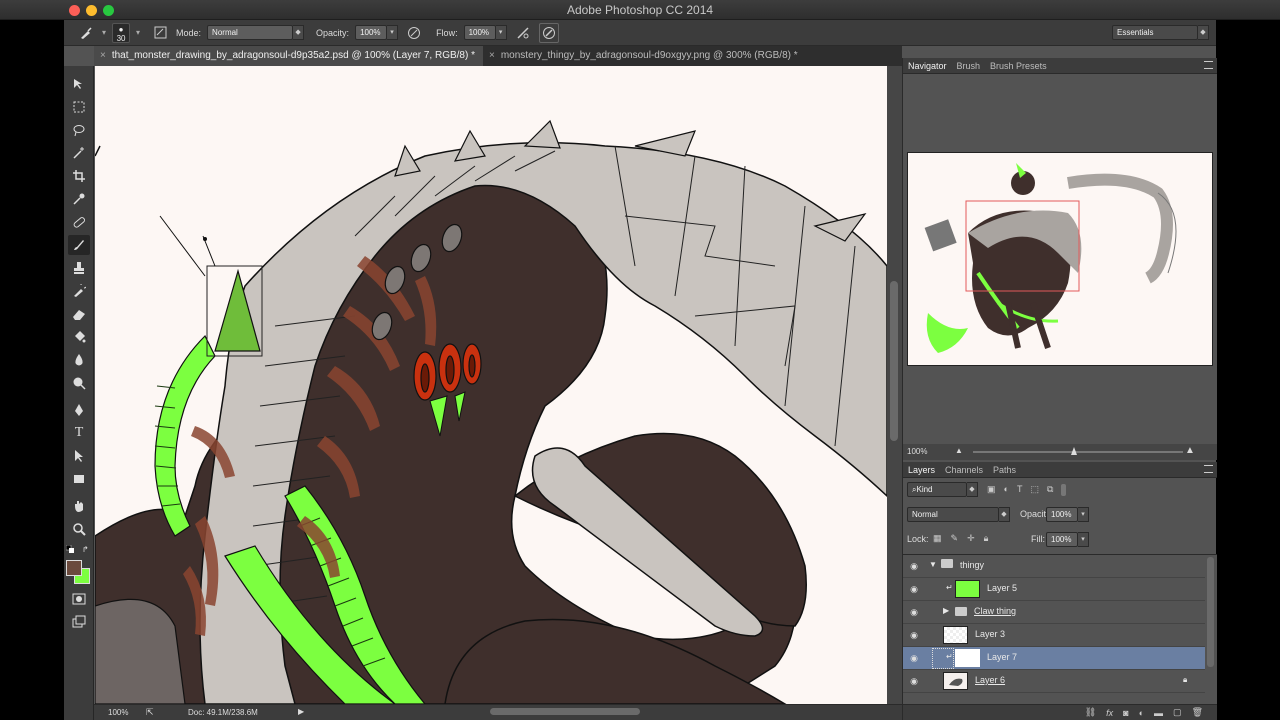 Image resolution: width=1280 pixels, height=720 pixels. Describe the element at coordinates (79, 176) in the screenshot. I see `crop-tool-icon` at that location.